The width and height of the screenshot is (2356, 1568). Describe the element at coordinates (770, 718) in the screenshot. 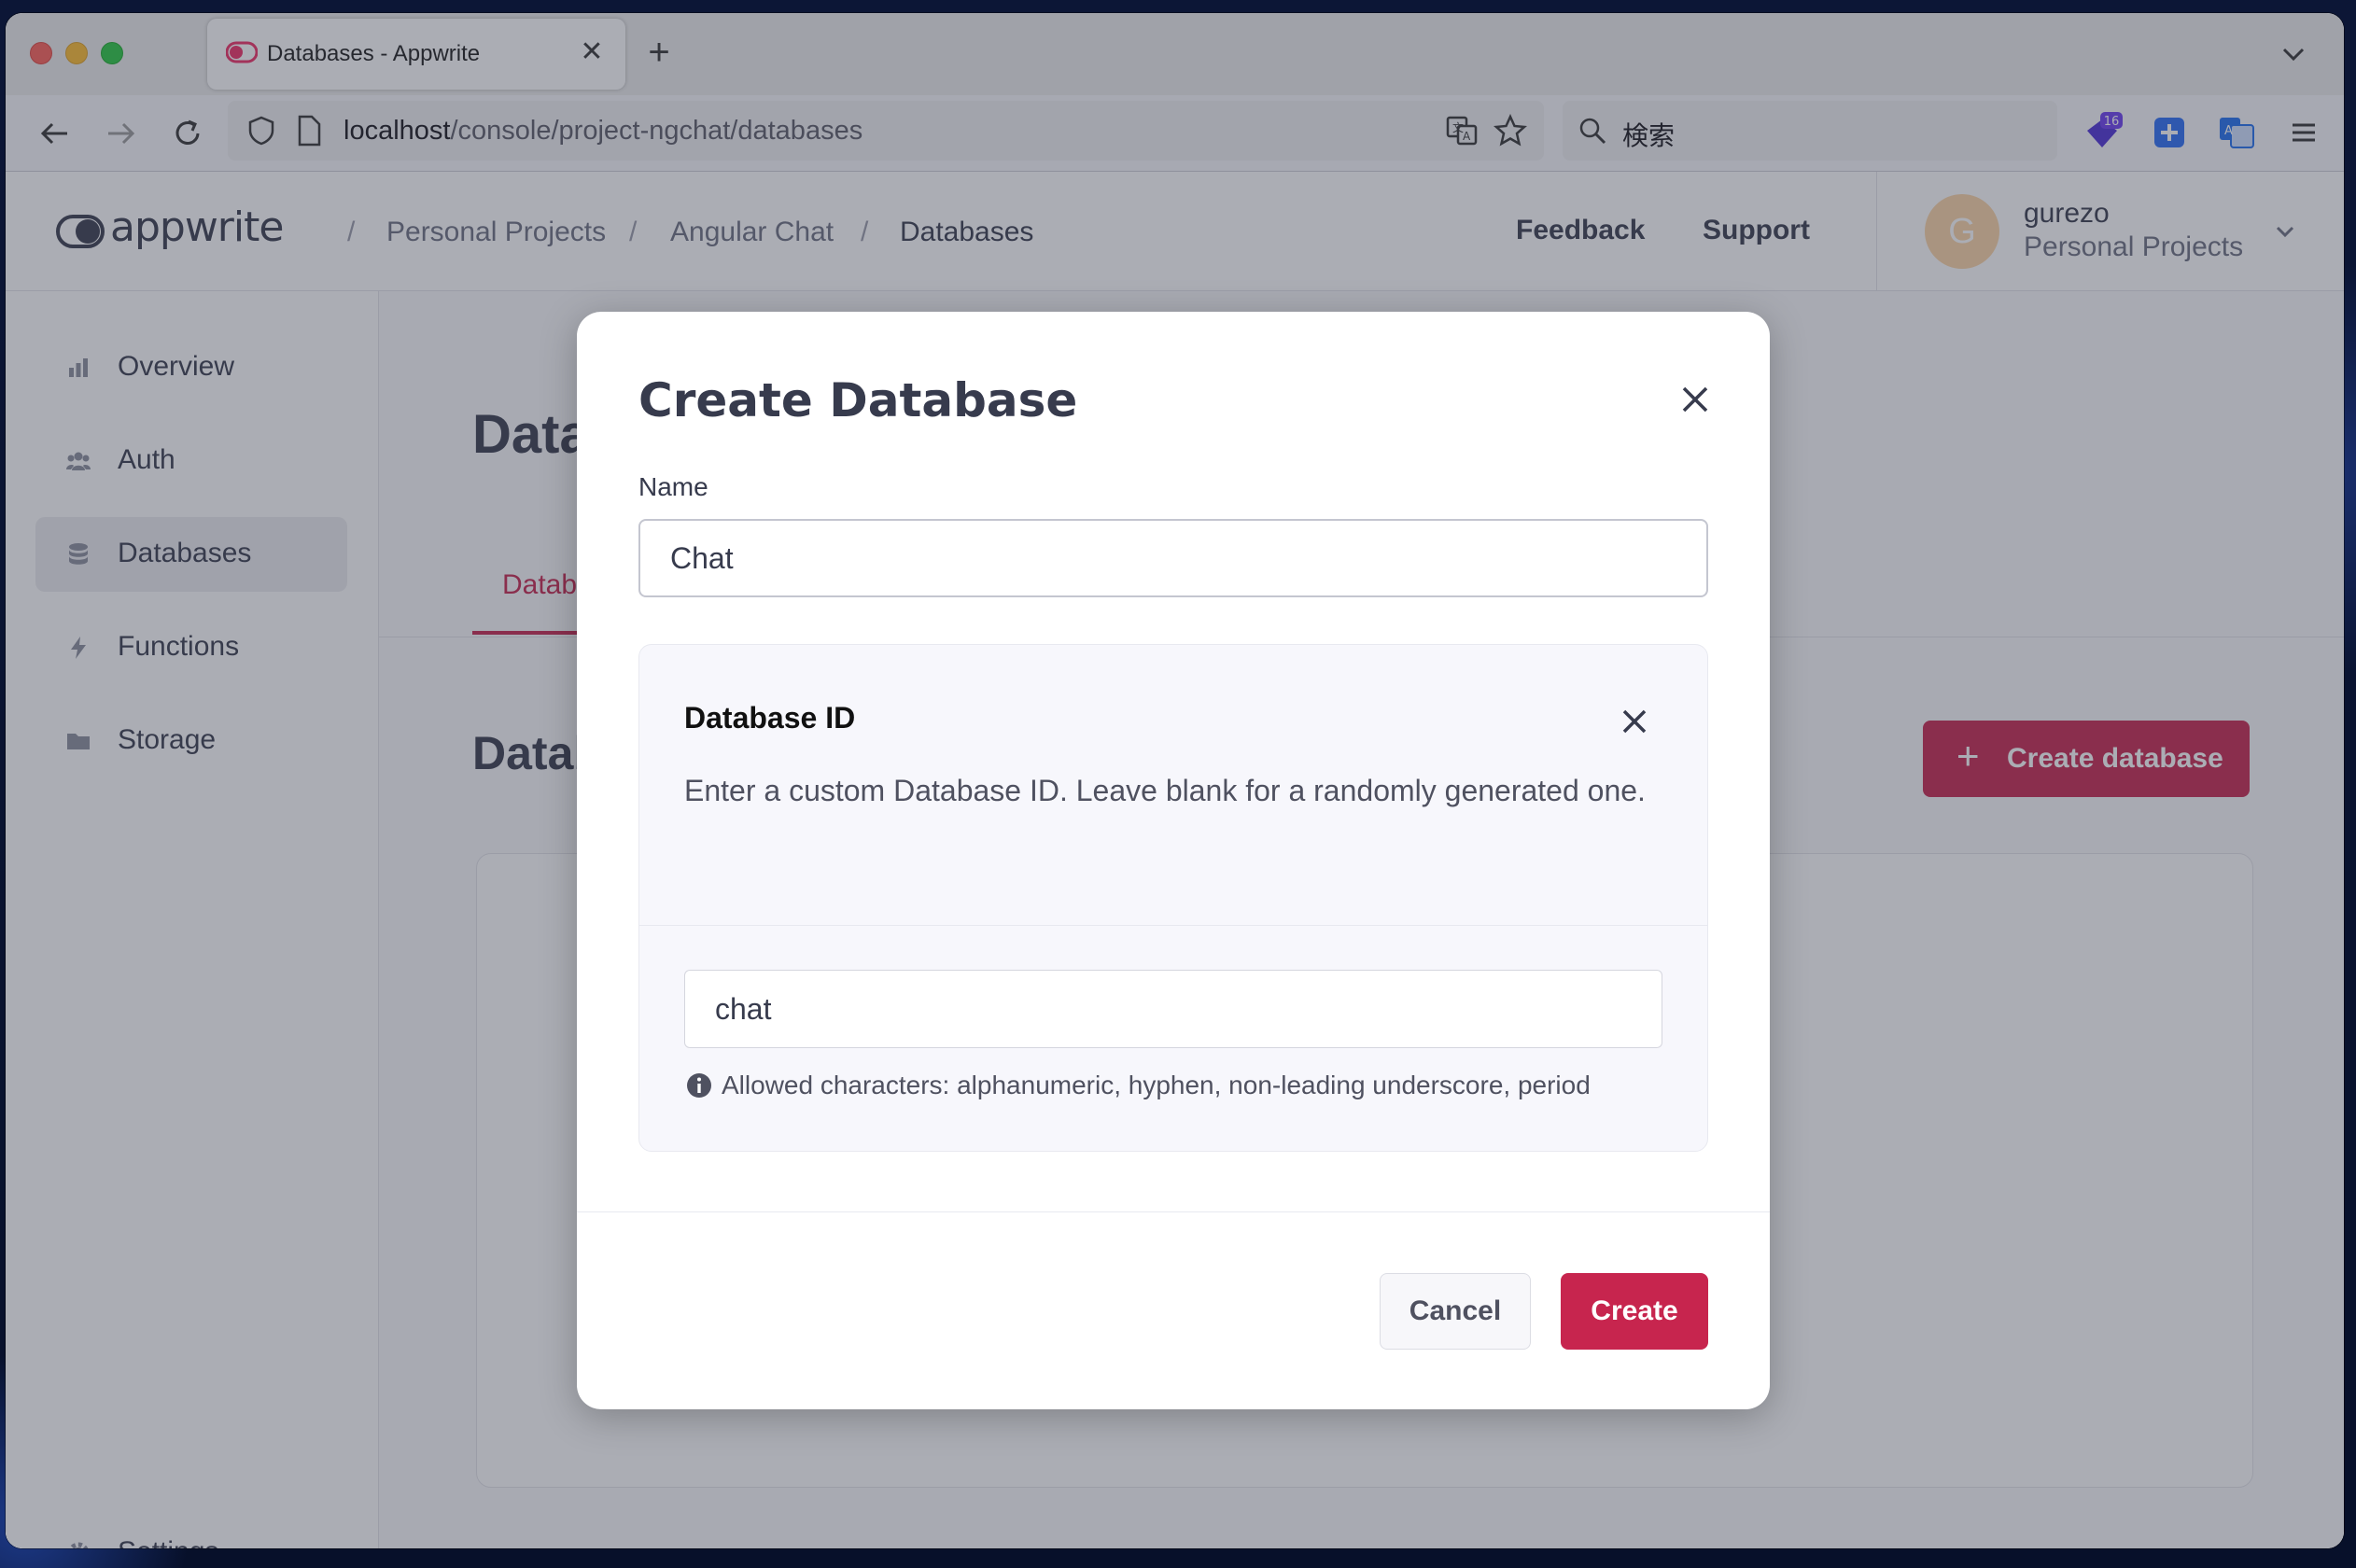

I see `database-id-title: Database ID` at that location.